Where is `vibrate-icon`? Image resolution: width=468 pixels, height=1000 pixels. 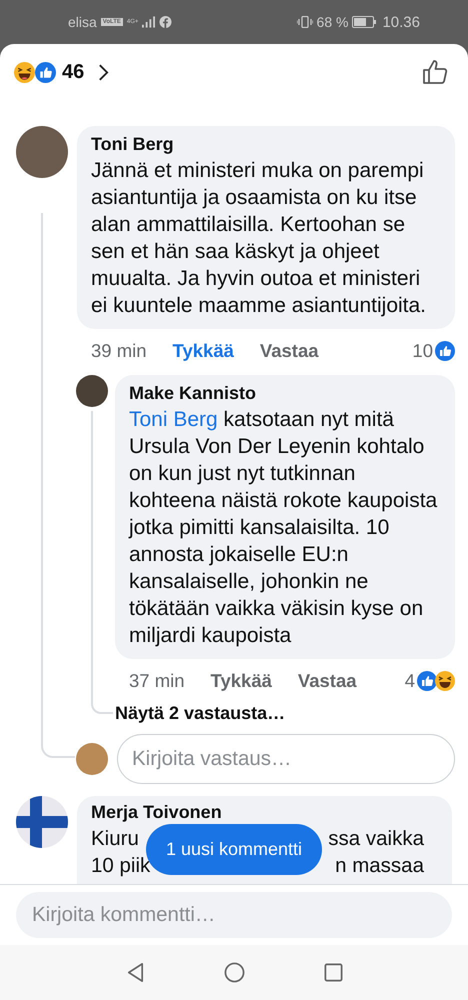
vibrate-icon is located at coordinates (304, 22).